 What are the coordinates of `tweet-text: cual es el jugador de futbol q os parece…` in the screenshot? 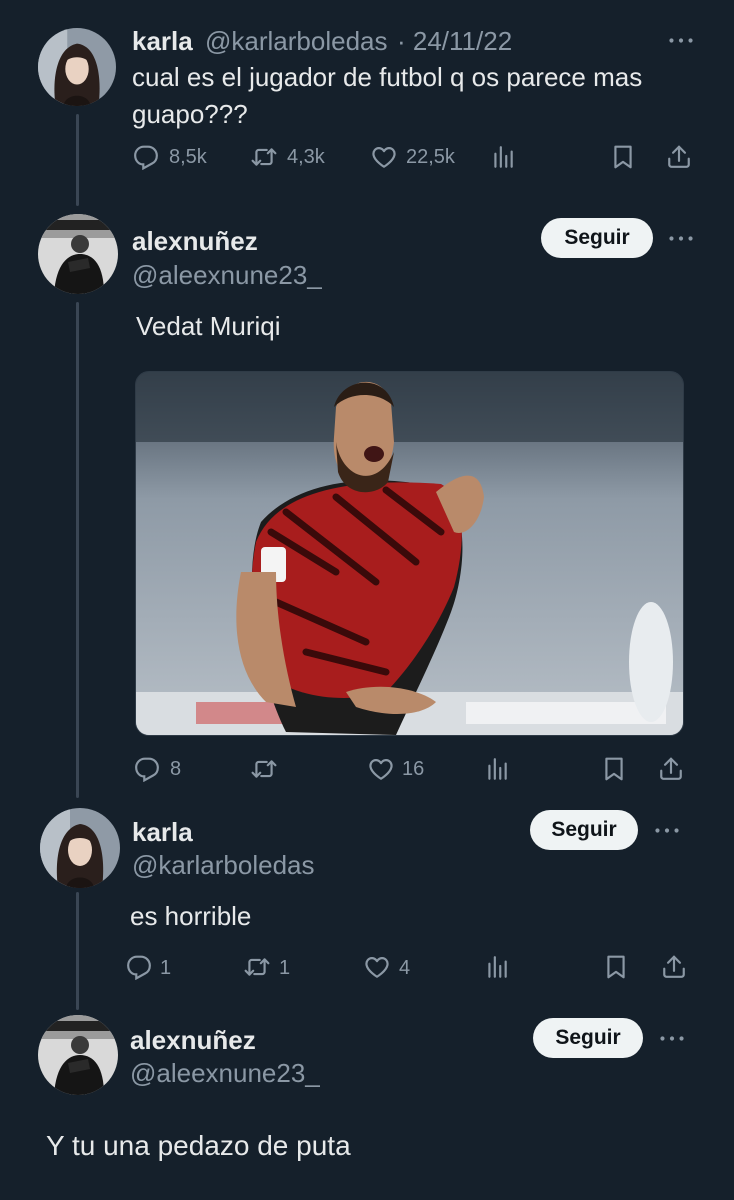 It's located at (387, 77).